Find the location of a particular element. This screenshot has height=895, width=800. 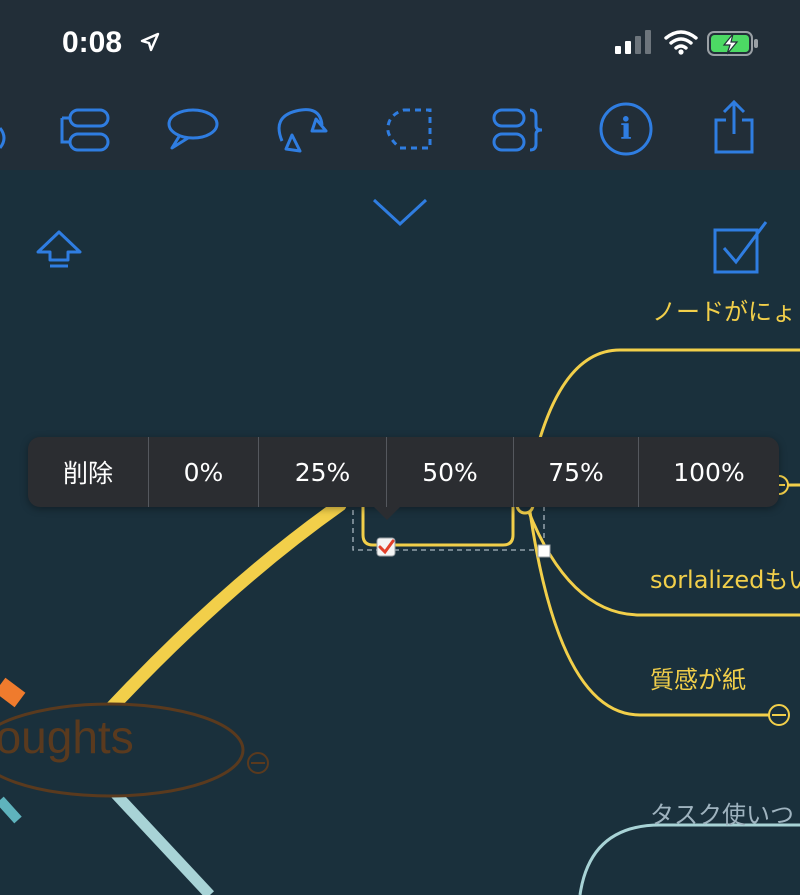

menu-item-delete-label: 削除 is located at coordinates (87, 473).